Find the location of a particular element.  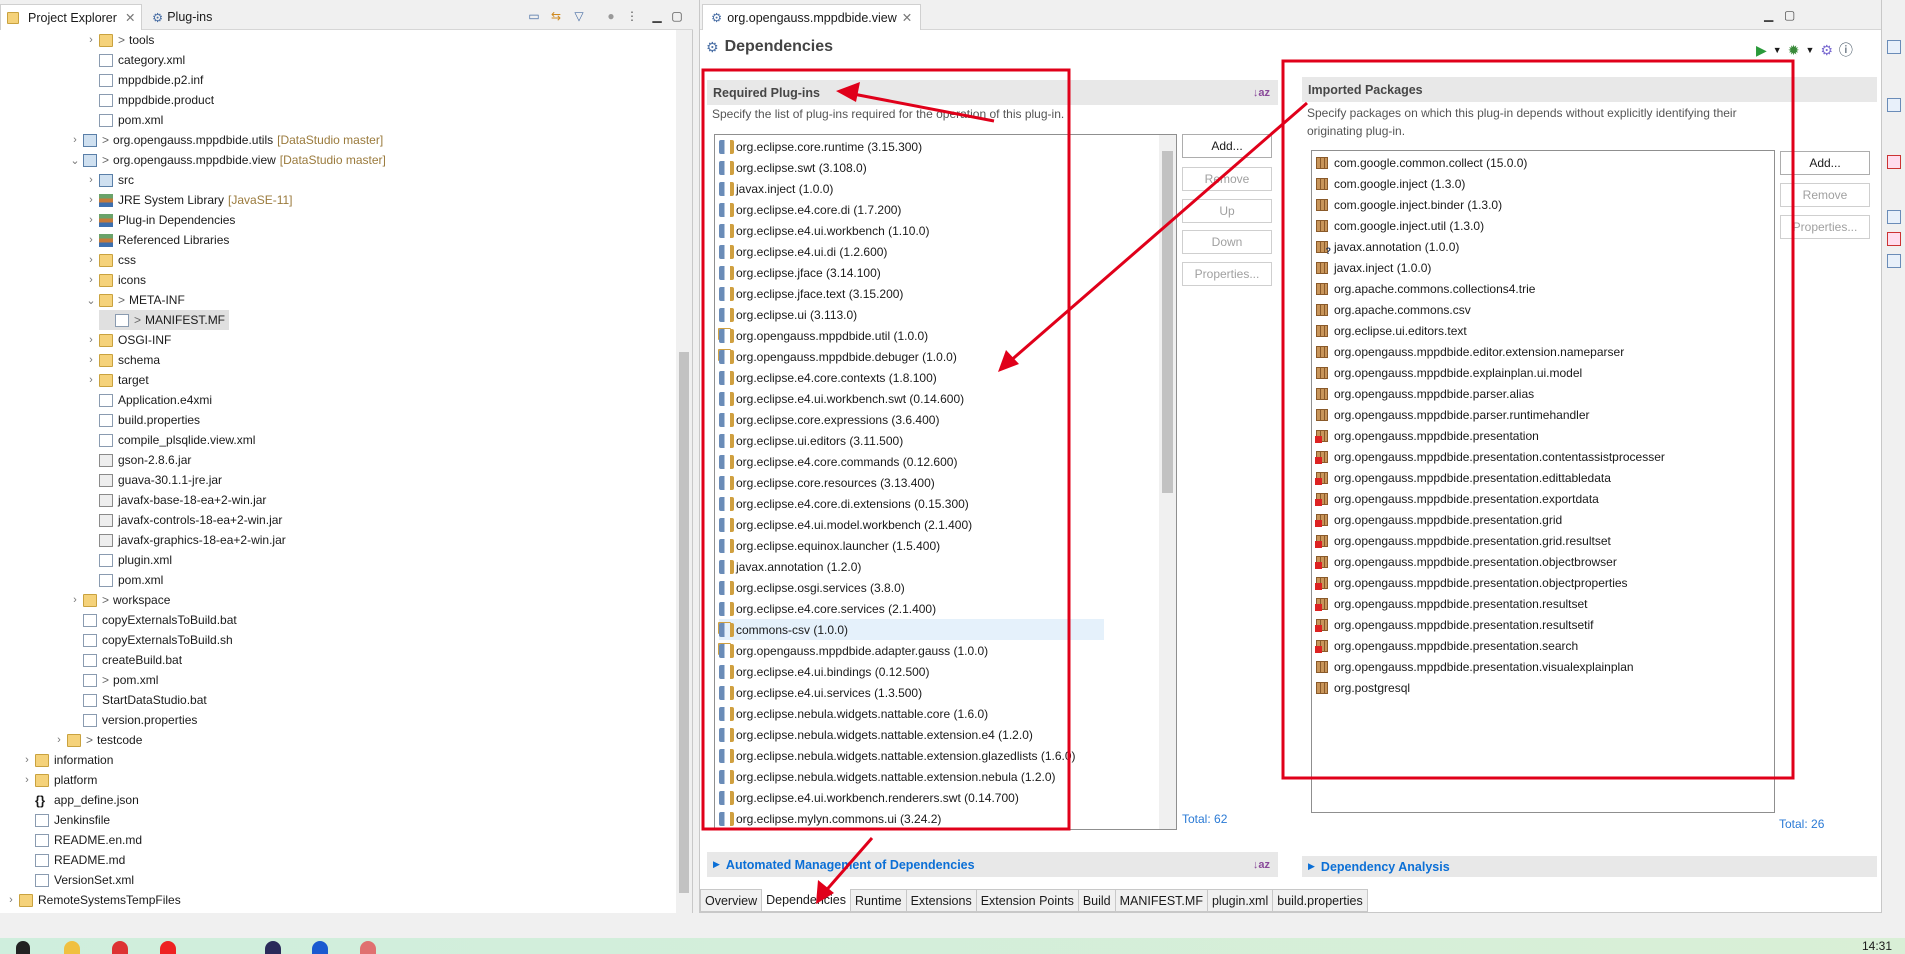

tree-item: copyExternalsToBuild.bat is located at coordinates (154, 620).